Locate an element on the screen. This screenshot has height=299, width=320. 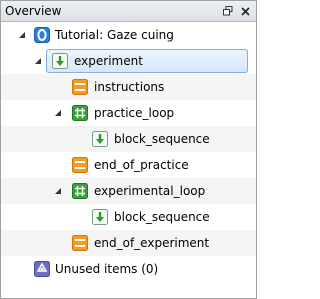
close-panel-icon is located at coordinates (245, 11).